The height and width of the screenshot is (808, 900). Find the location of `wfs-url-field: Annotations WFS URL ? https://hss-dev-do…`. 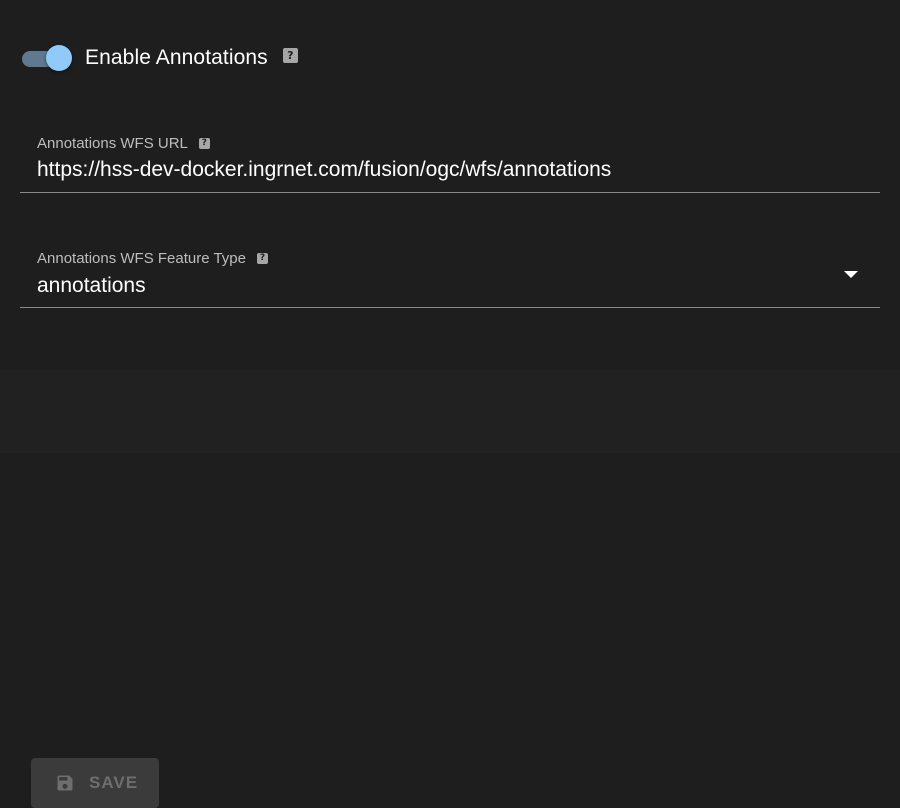

wfs-url-field: Annotations WFS URL ? https://hss-dev-do… is located at coordinates (450, 156).